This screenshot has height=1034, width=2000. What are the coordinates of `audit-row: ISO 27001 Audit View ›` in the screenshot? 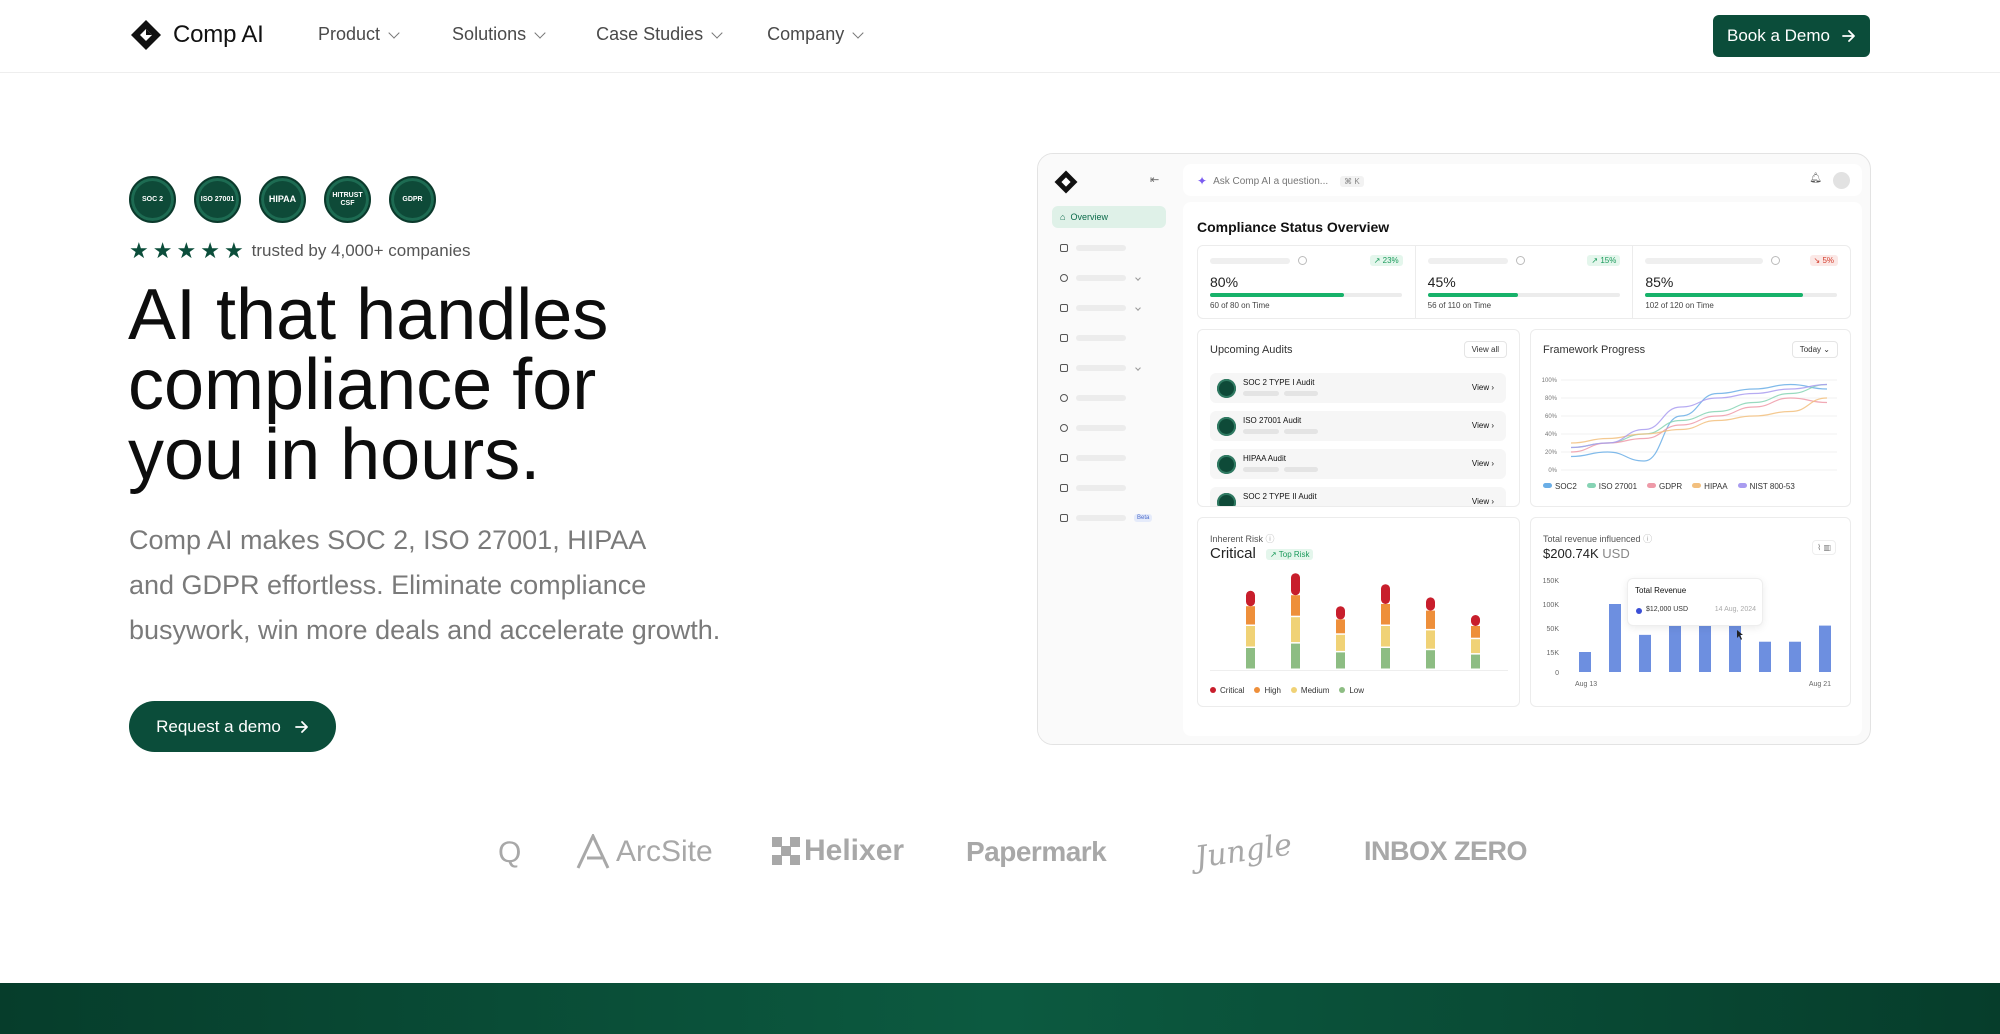 It's located at (1358, 426).